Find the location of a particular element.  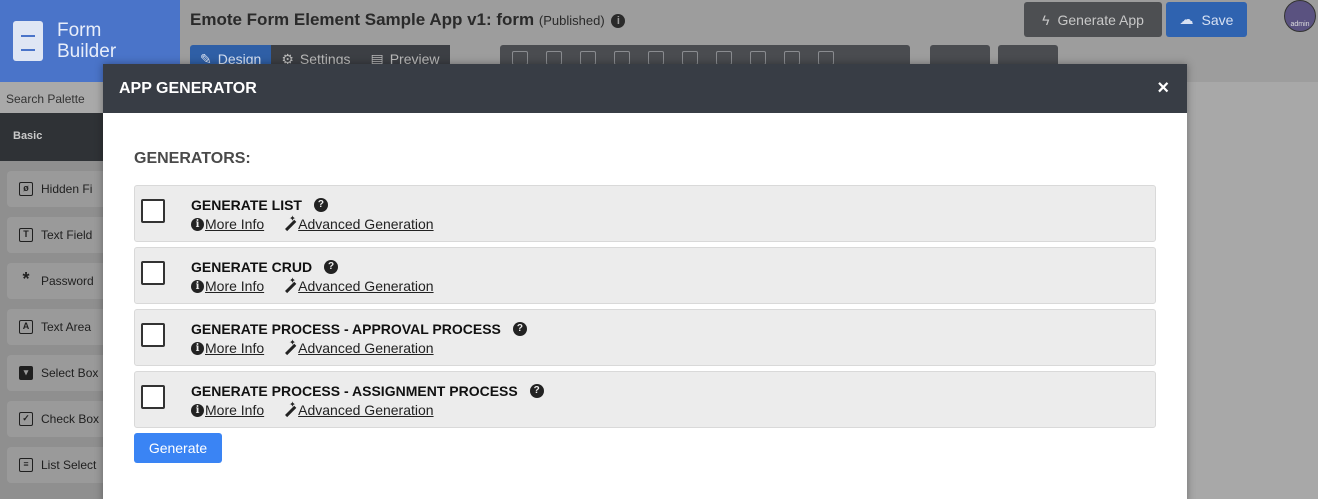

close-icon: × is located at coordinates (1163, 88).